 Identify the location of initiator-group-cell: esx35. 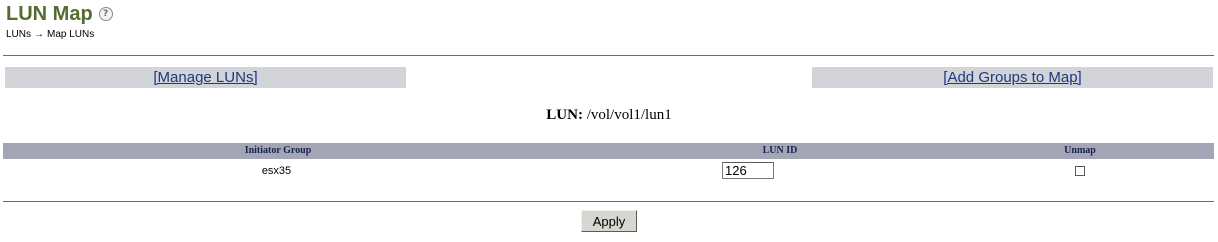
(276, 171).